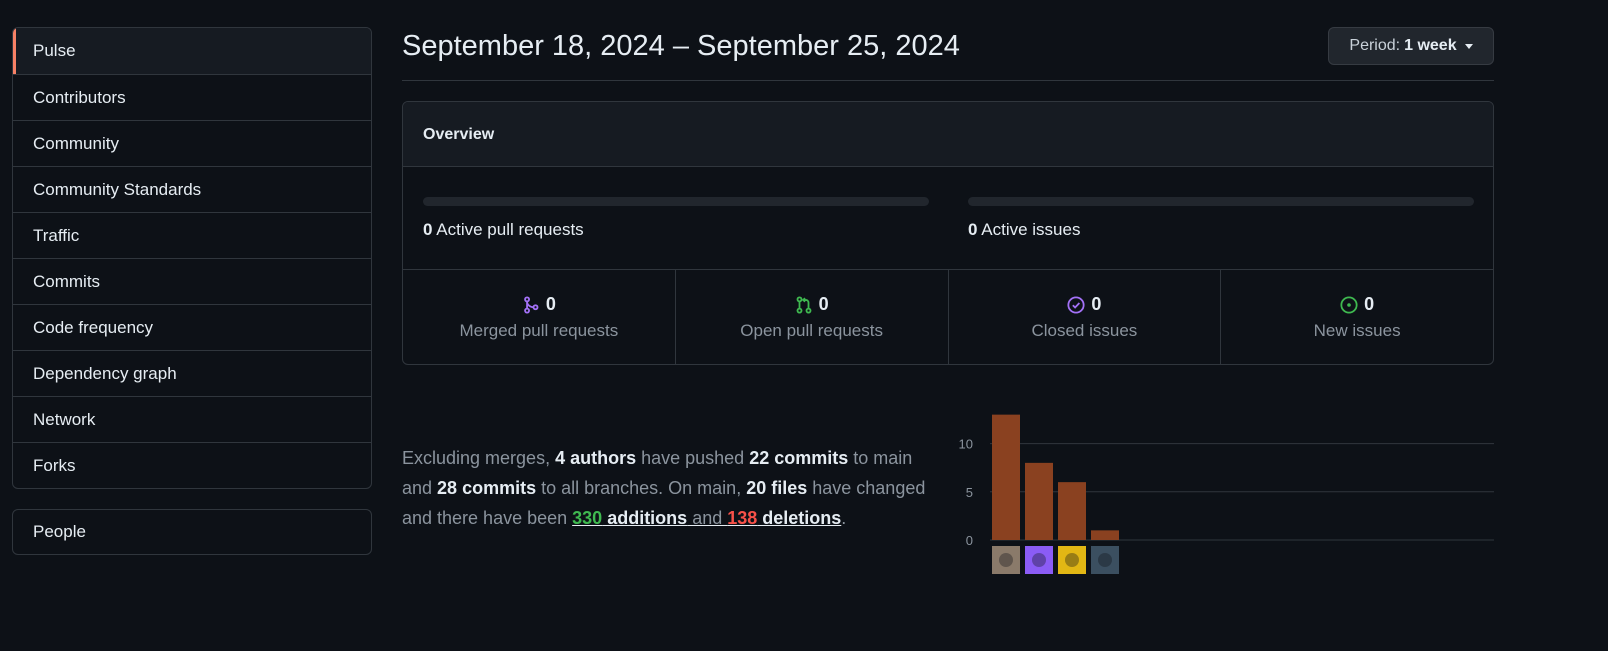 Image resolution: width=1608 pixels, height=651 pixels. I want to click on period-prefix: Period:, so click(1375, 45).